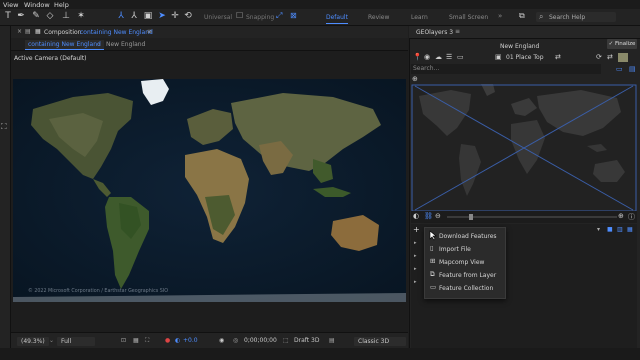 Image resolution: width=640 pixels, height=360 pixels. Describe the element at coordinates (520, 46) in the screenshot. I see `geolayers-comp-name: New England` at that location.